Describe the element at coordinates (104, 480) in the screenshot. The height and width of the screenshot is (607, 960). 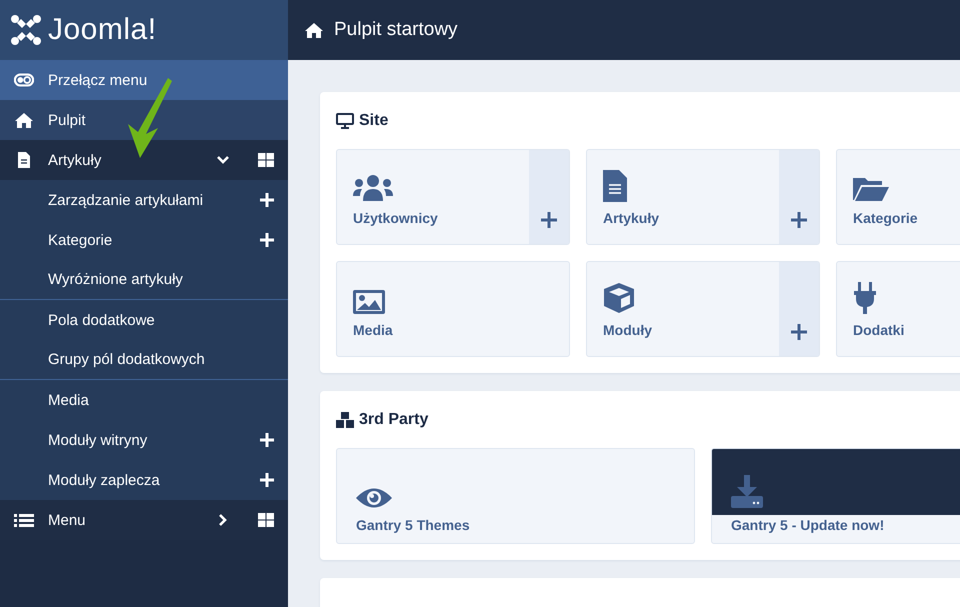
I see `submenu-item: Moduły zaplecza` at that location.